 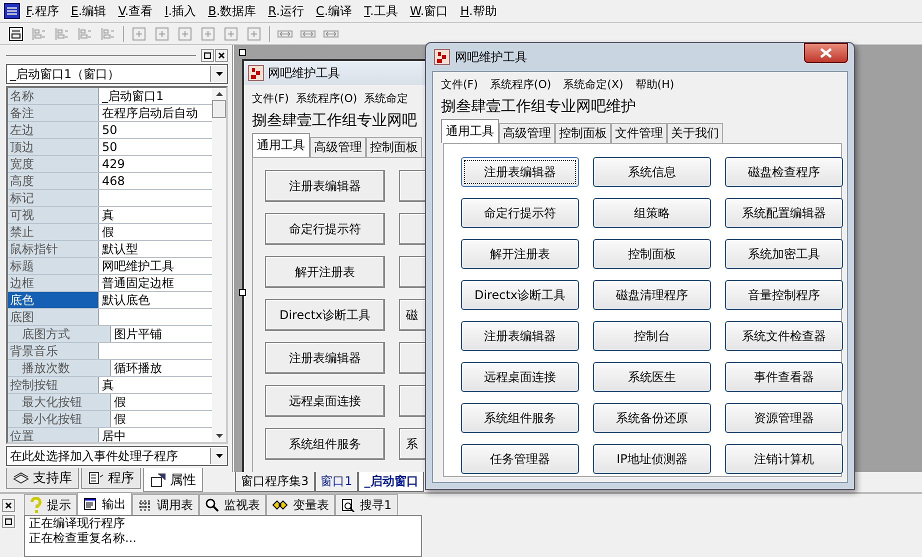 I want to click on menu-item: 帮助(H), so click(x=654, y=84).